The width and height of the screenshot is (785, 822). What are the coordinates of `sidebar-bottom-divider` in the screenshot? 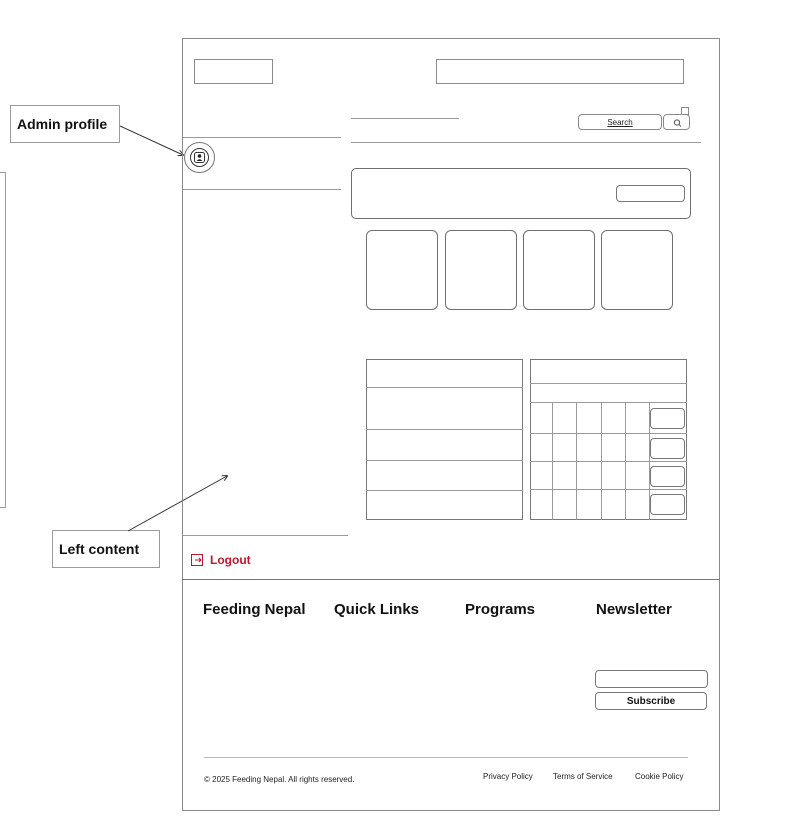 It's located at (265, 535).